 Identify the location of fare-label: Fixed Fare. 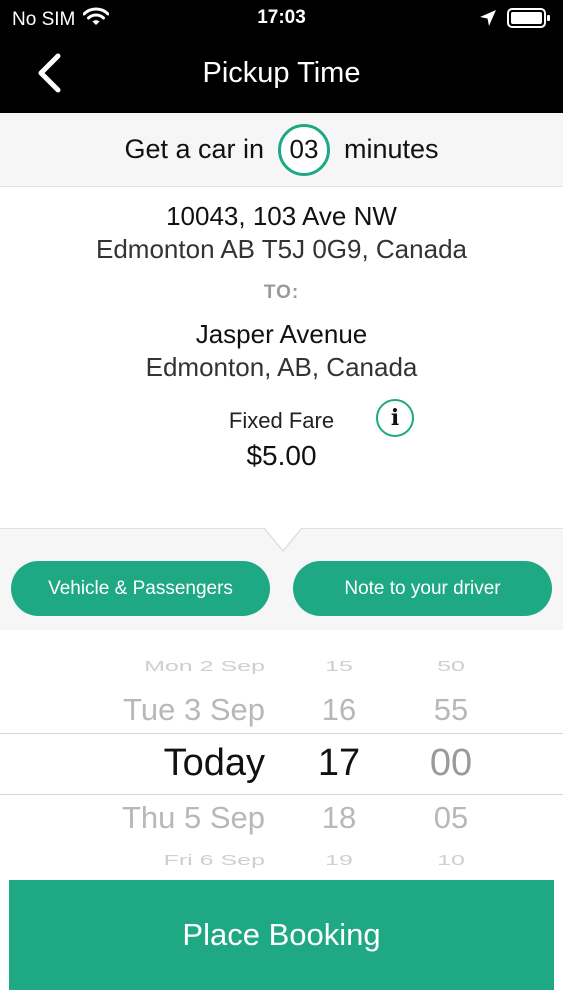
(281, 420).